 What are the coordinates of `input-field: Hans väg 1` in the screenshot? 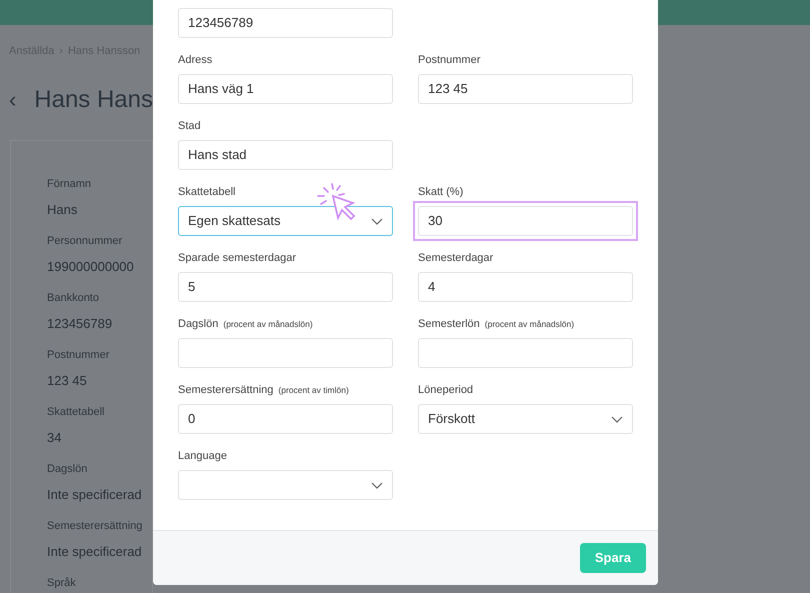 It's located at (285, 89).